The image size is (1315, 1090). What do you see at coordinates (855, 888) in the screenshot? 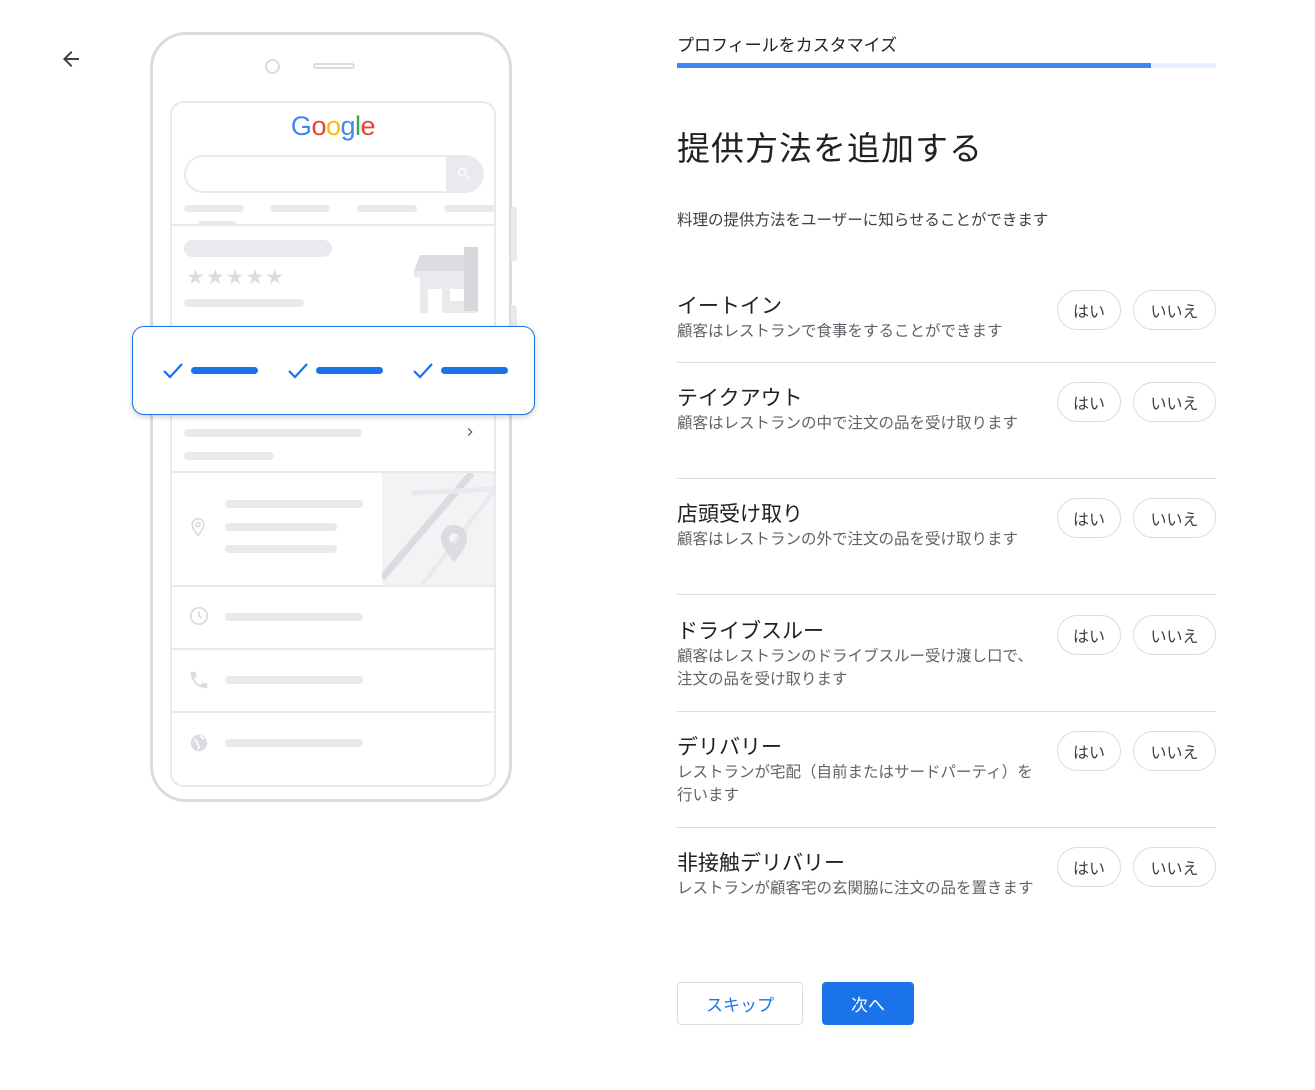
I see `option-description: レストランが顧客宅の玄関脇に注文の品を置きます` at bounding box center [855, 888].